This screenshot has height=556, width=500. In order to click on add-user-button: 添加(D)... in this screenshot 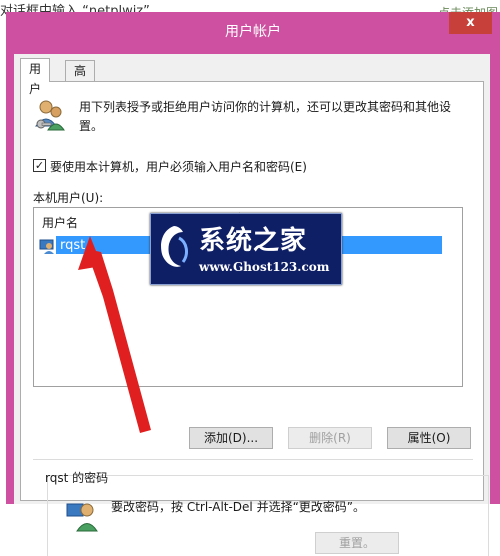, I will do `click(231, 438)`.